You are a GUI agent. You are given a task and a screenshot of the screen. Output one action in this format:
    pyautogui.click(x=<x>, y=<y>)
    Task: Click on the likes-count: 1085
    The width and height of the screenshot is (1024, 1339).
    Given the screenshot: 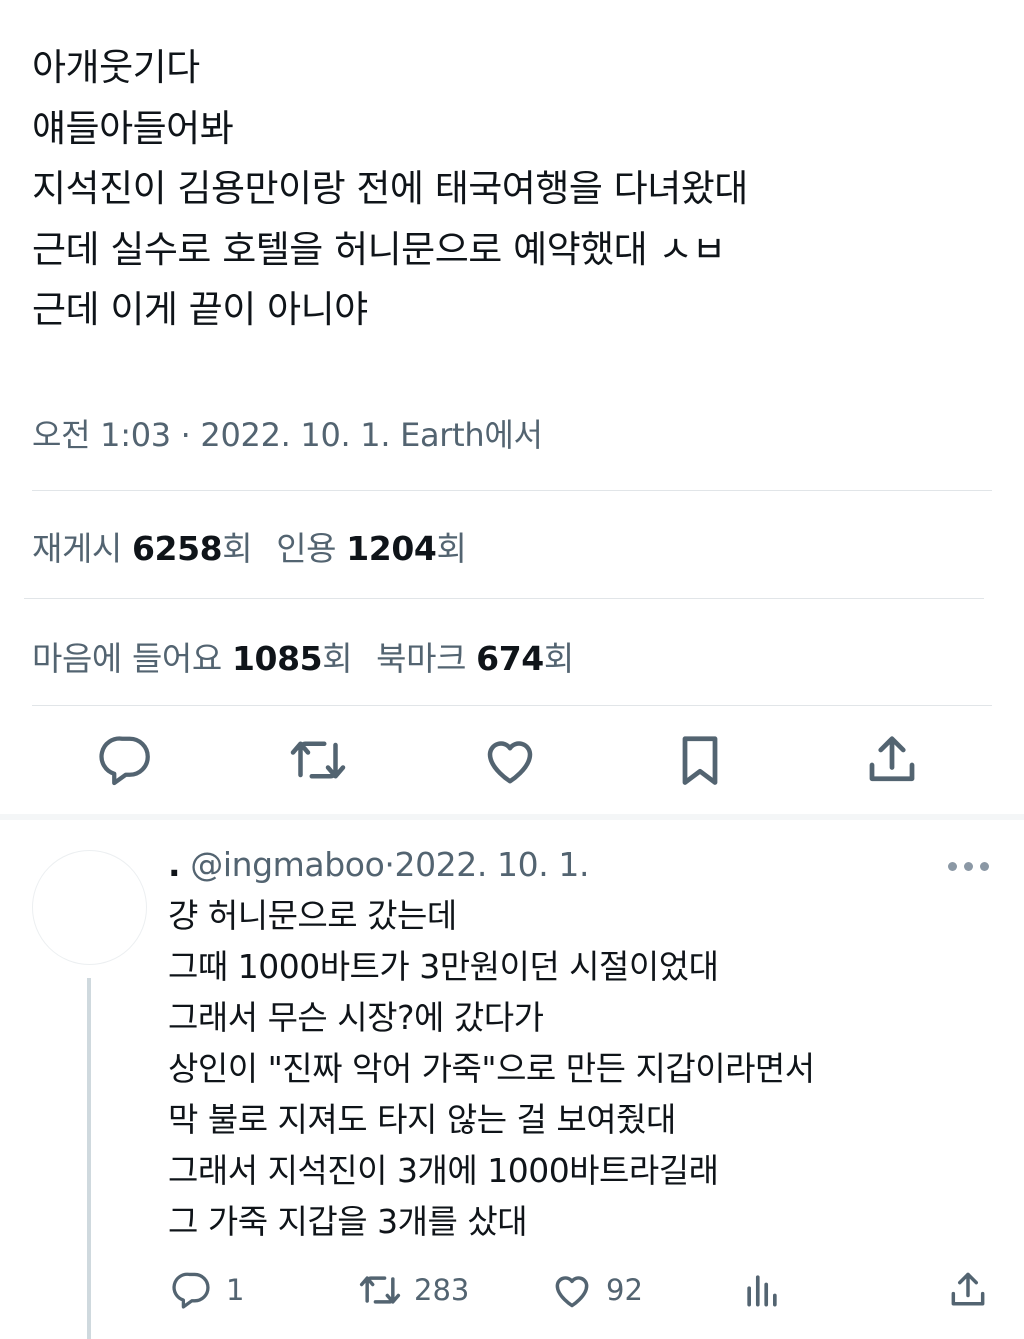 What is the action you would take?
    pyautogui.click(x=277, y=658)
    